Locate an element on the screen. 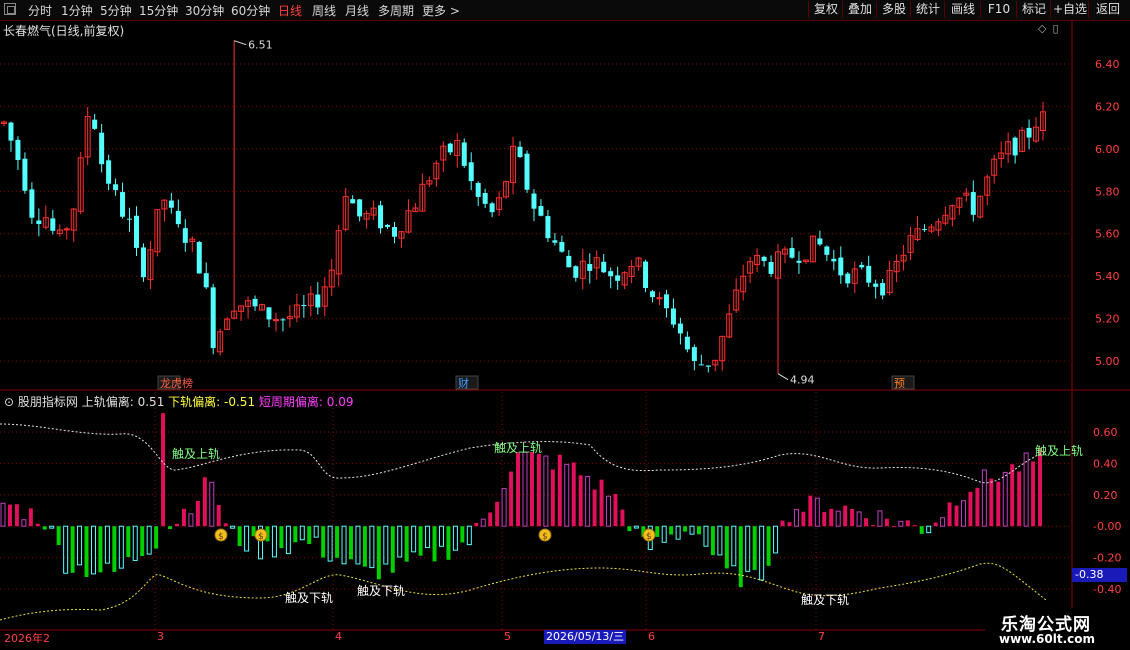 This screenshot has height=650, width=1130. price-tick-label: 5.60 is located at coordinates (1107, 234).